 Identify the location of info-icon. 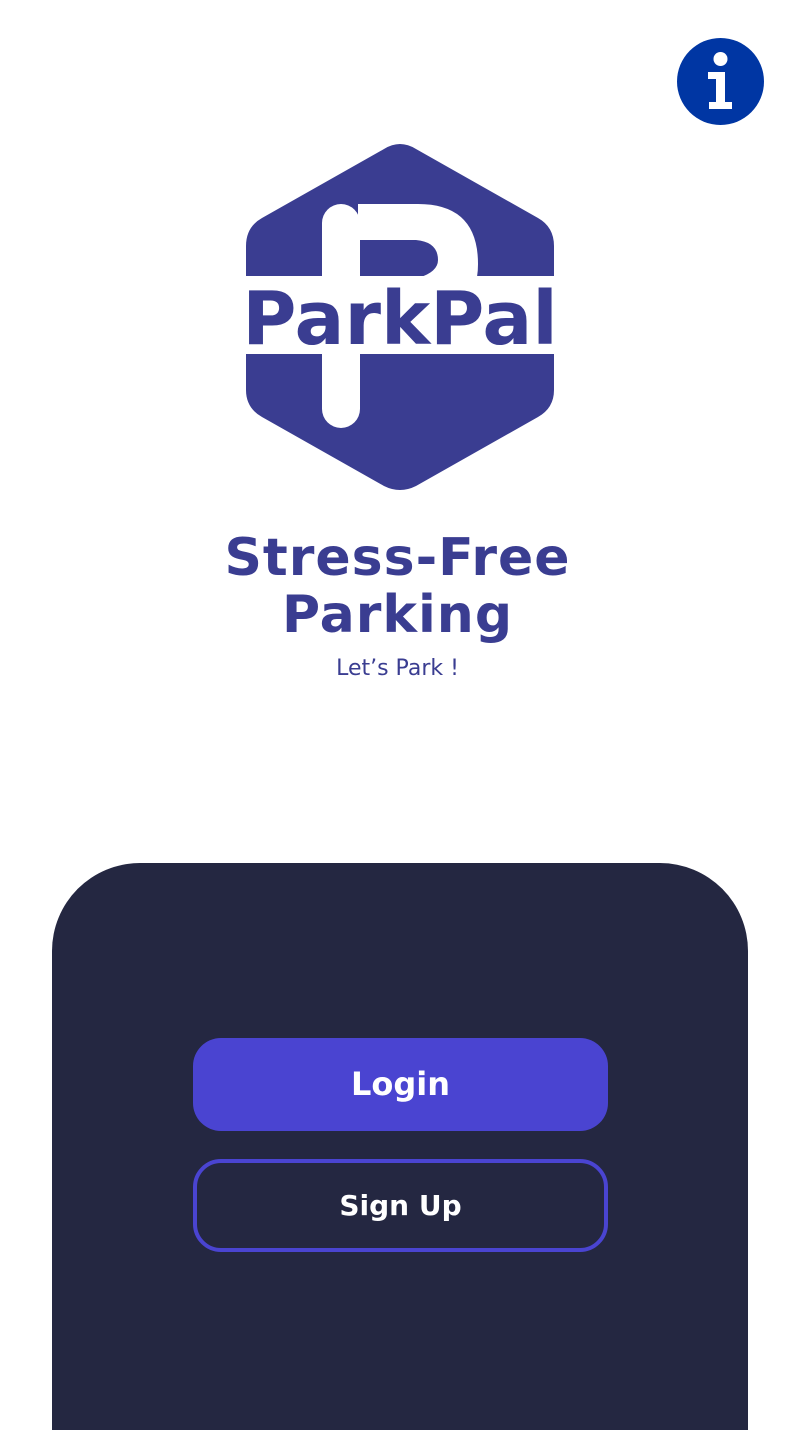
(720, 81).